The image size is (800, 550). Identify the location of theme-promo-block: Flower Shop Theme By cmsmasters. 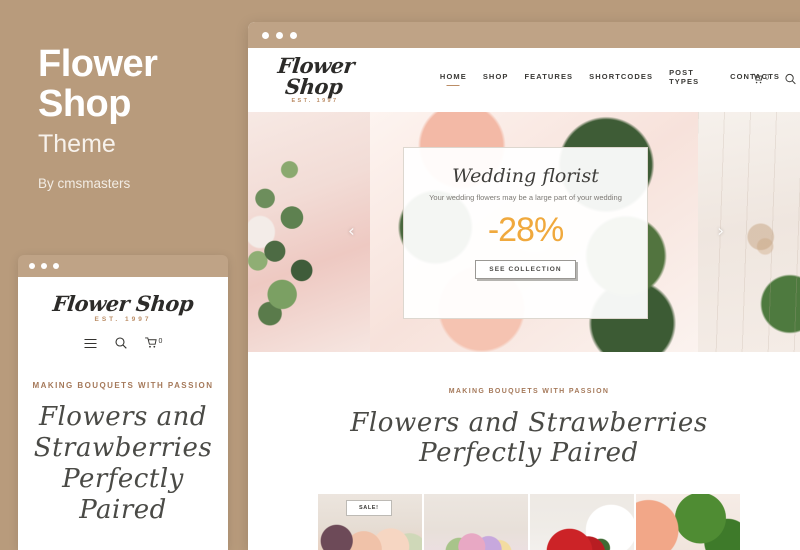
(135, 117).